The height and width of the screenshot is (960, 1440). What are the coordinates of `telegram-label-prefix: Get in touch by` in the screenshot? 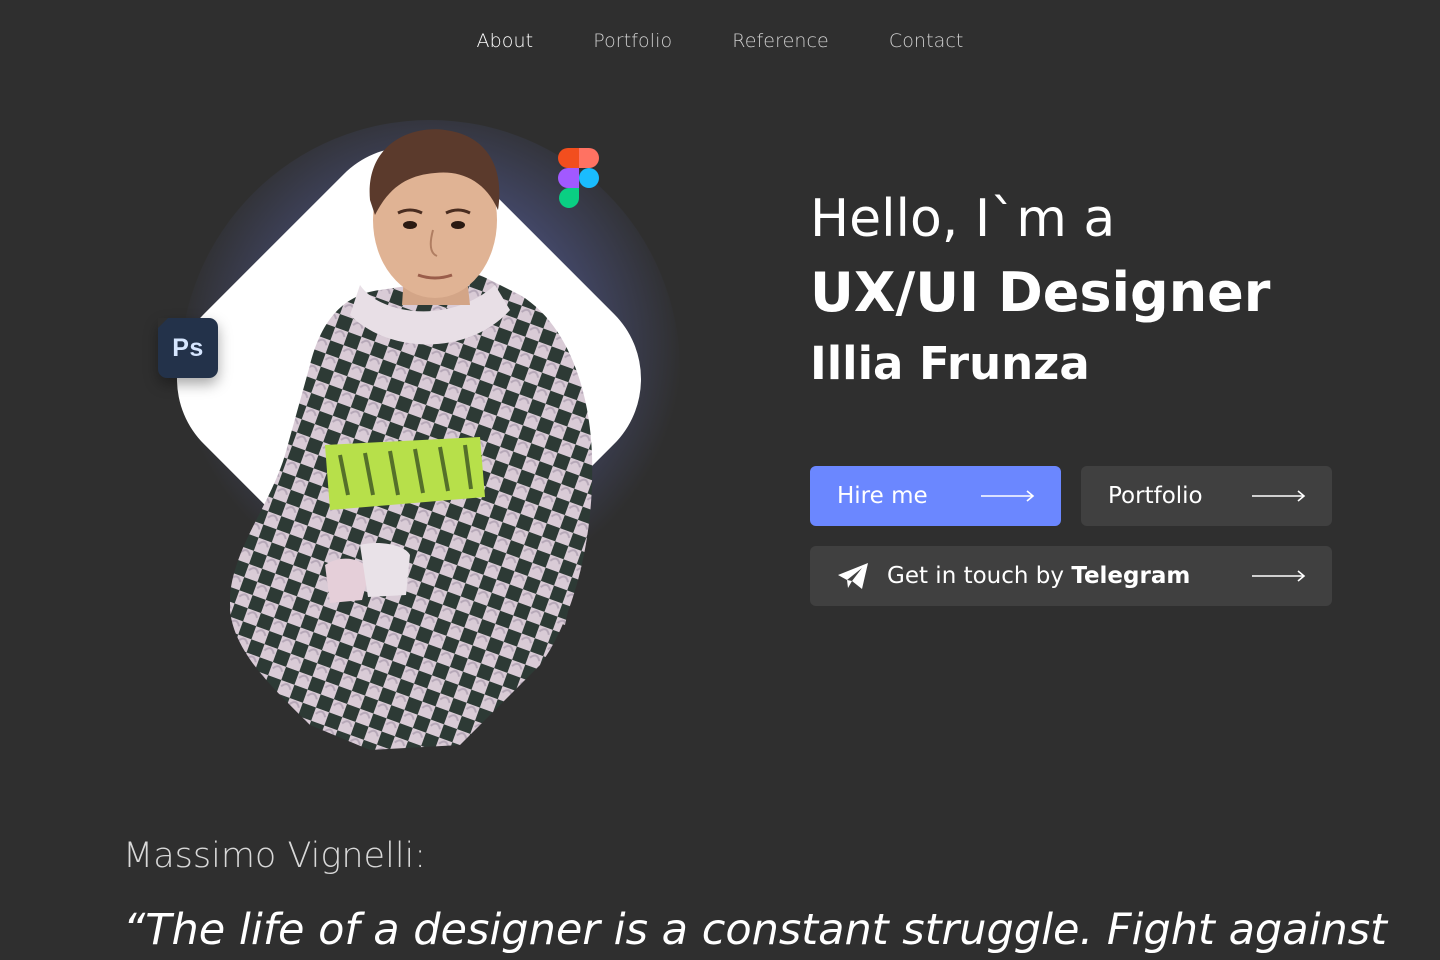 It's located at (975, 576).